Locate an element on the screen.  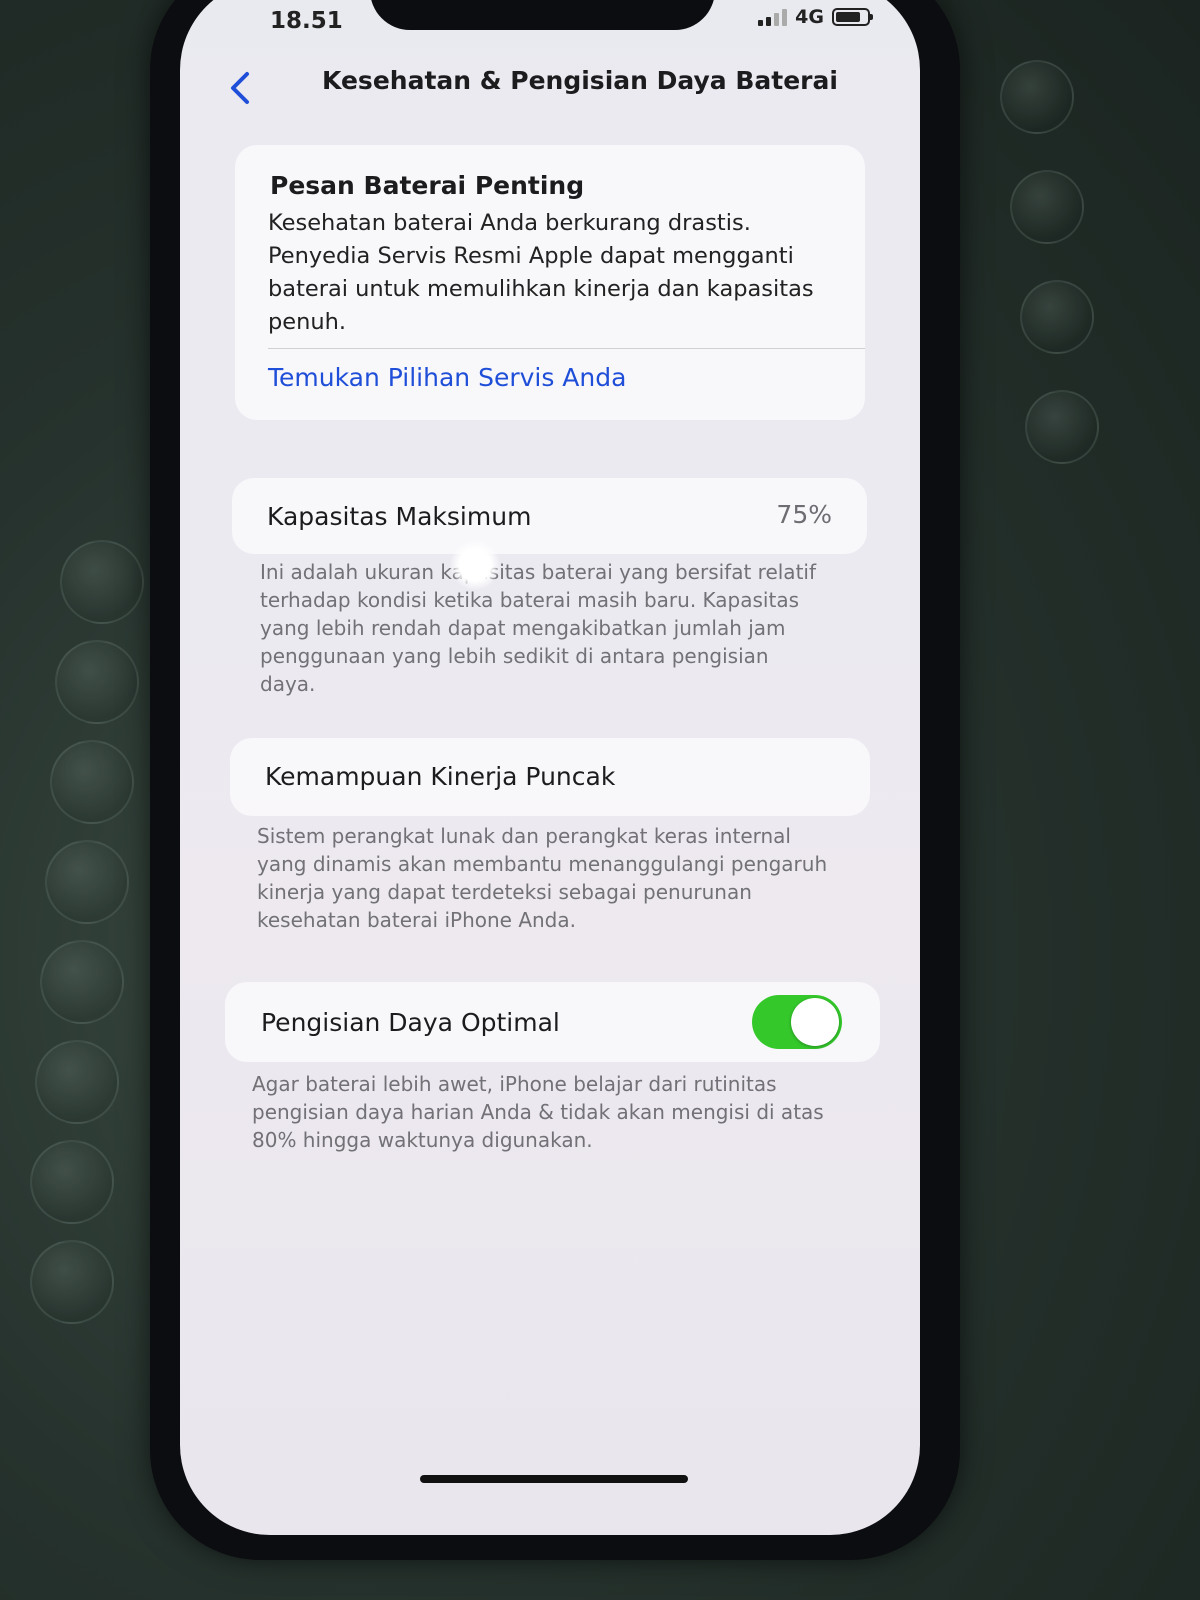
status-time: 18.51 is located at coordinates (306, 21).